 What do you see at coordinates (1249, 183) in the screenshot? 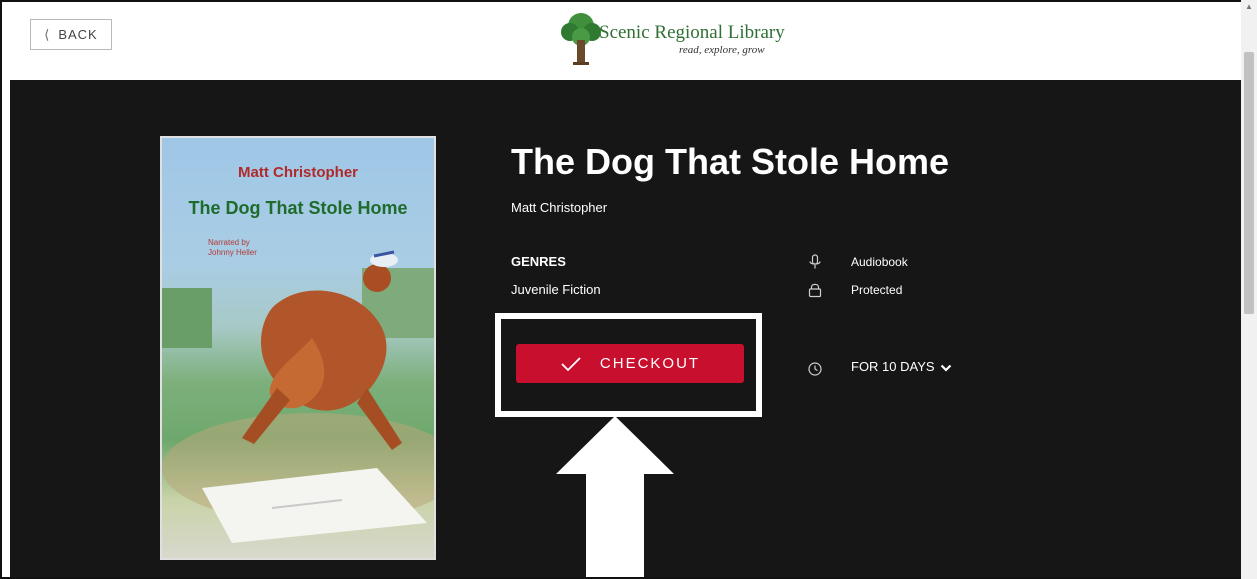
I see `scrollbar-thumb` at bounding box center [1249, 183].